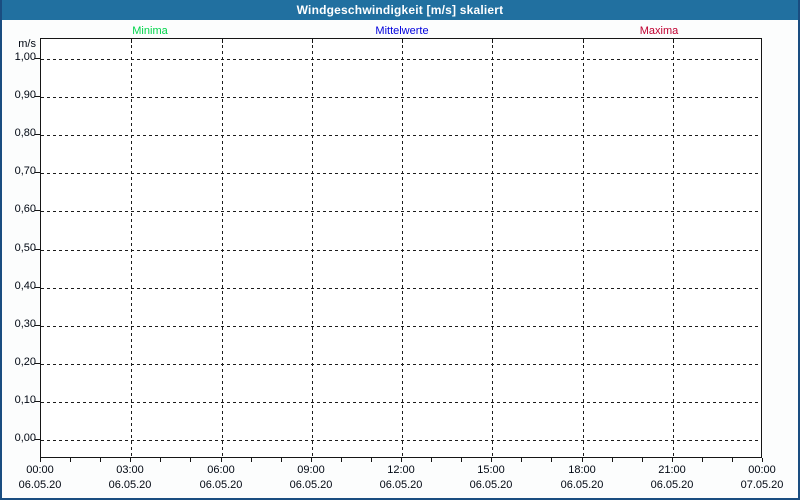 The height and width of the screenshot is (500, 800). What do you see at coordinates (27, 44) in the screenshot?
I see `y-axis-unit-label: m/s` at bounding box center [27, 44].